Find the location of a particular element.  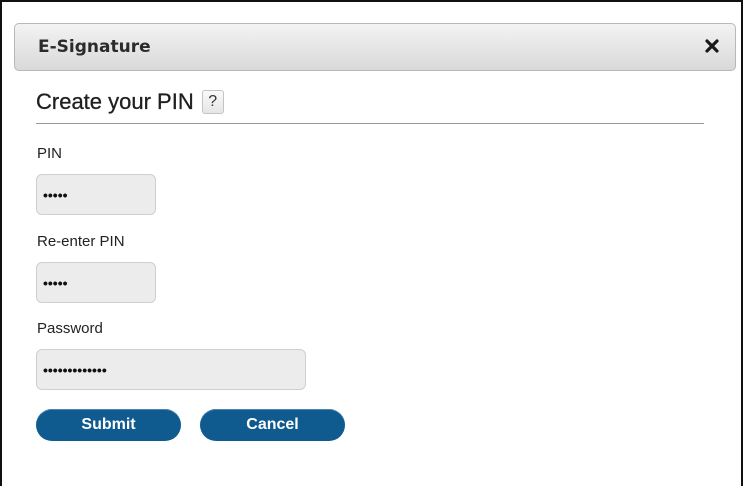

dialog-title: E-Signature is located at coordinates (94, 47).